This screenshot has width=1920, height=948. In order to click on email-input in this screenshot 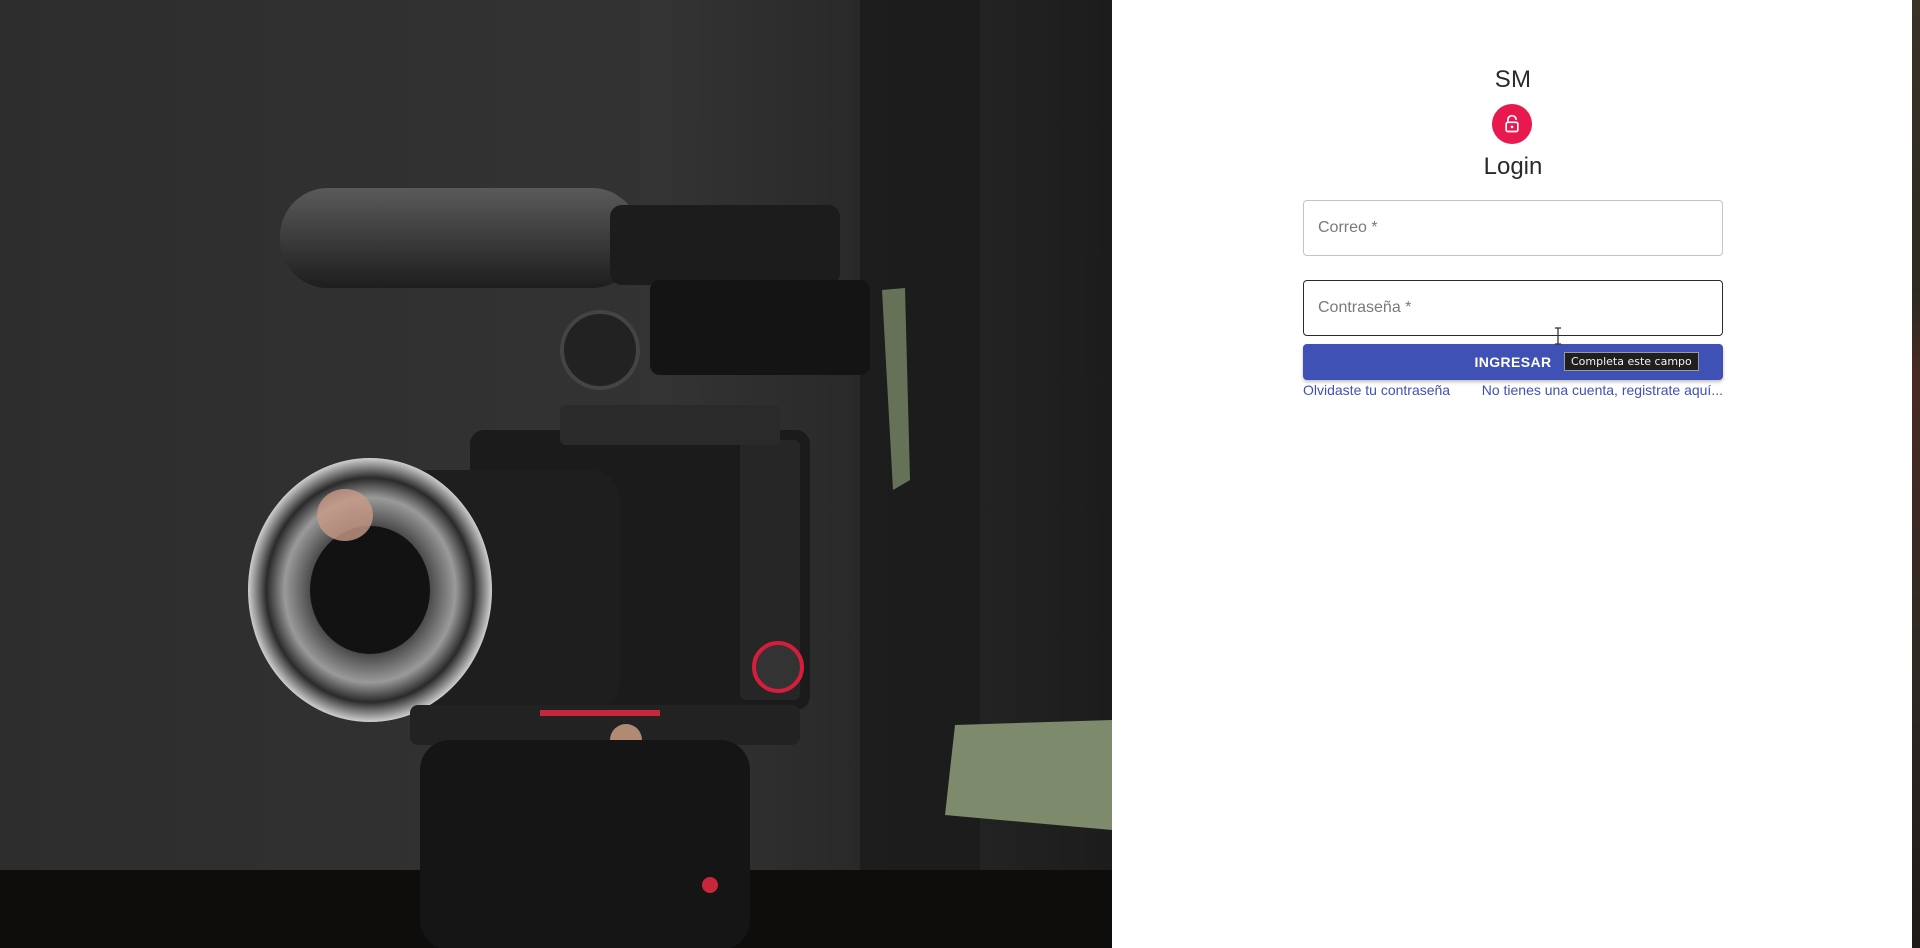, I will do `click(1513, 228)`.